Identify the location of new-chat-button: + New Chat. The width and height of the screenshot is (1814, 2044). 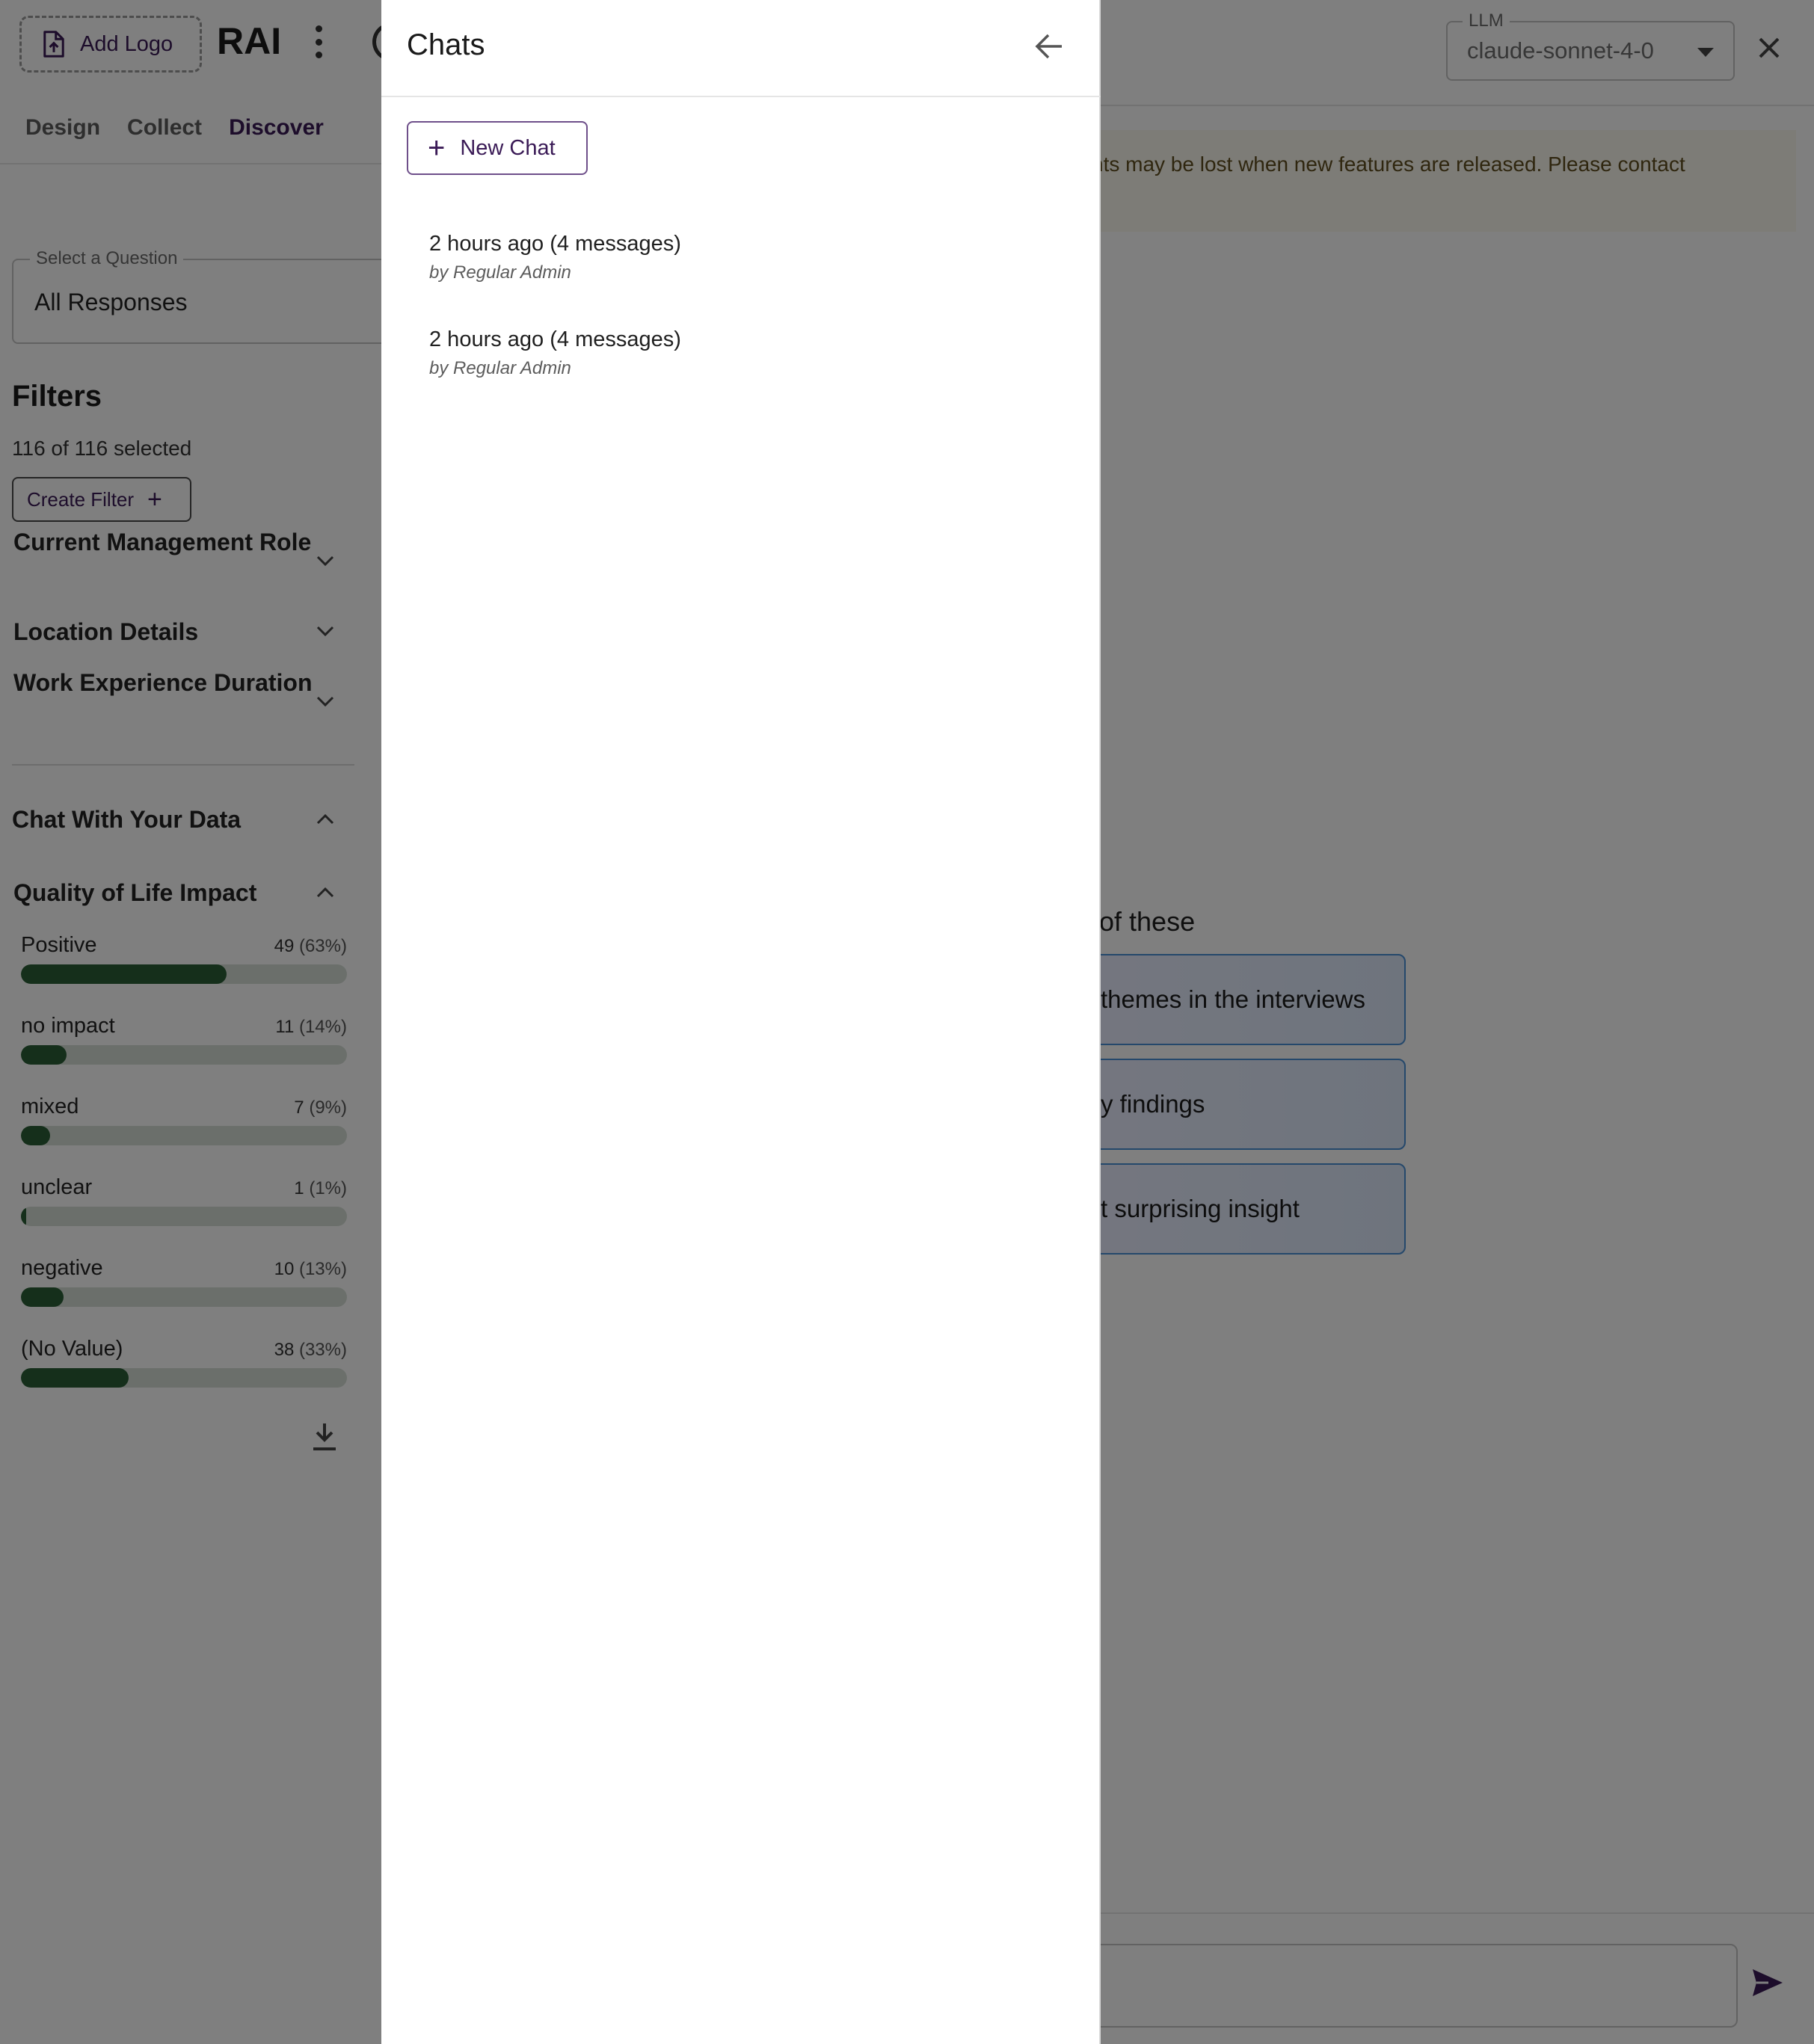
(498, 148).